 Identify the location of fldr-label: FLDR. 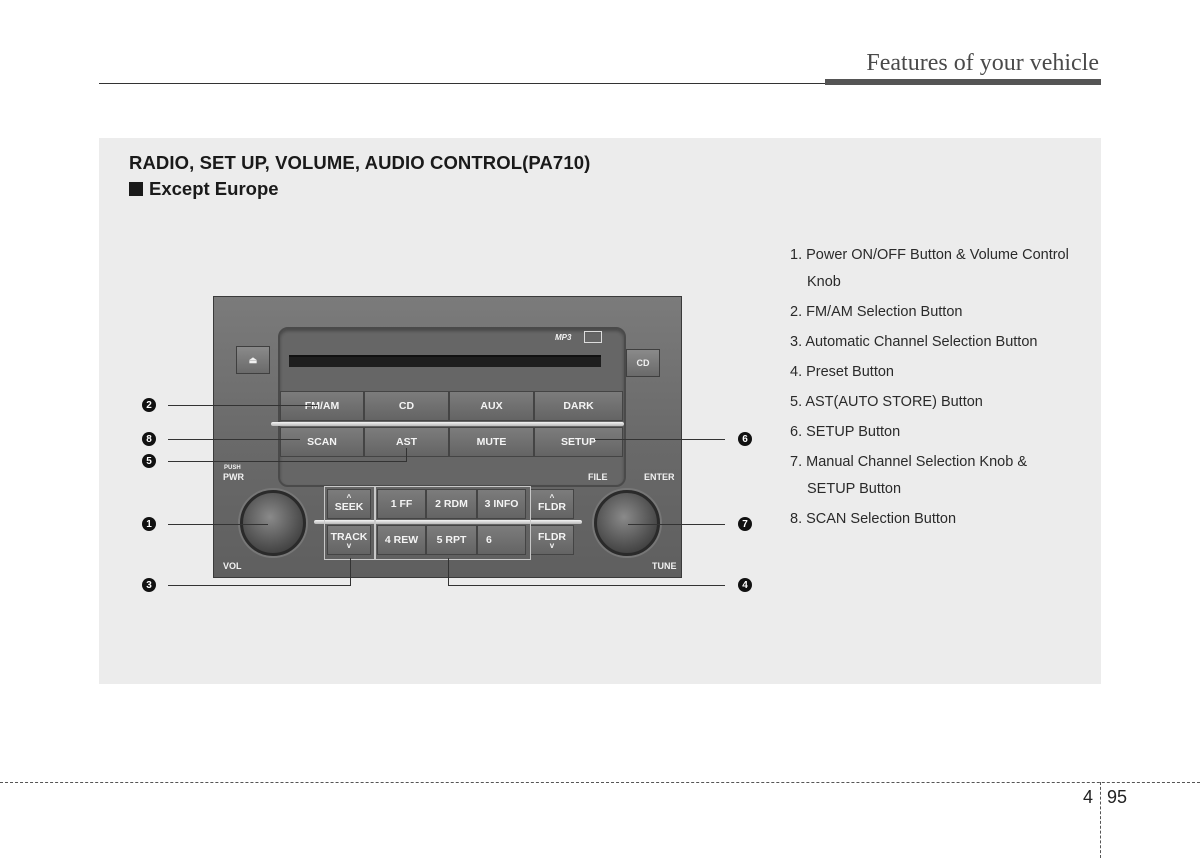
(552, 507).